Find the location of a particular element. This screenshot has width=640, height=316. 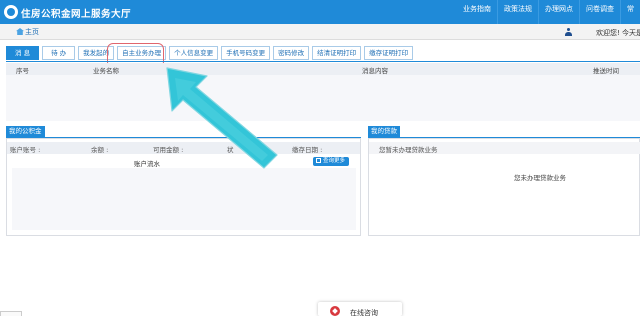

breadcrumb-bar: 主页 欢迎您! 今天是 is located at coordinates (320, 32).